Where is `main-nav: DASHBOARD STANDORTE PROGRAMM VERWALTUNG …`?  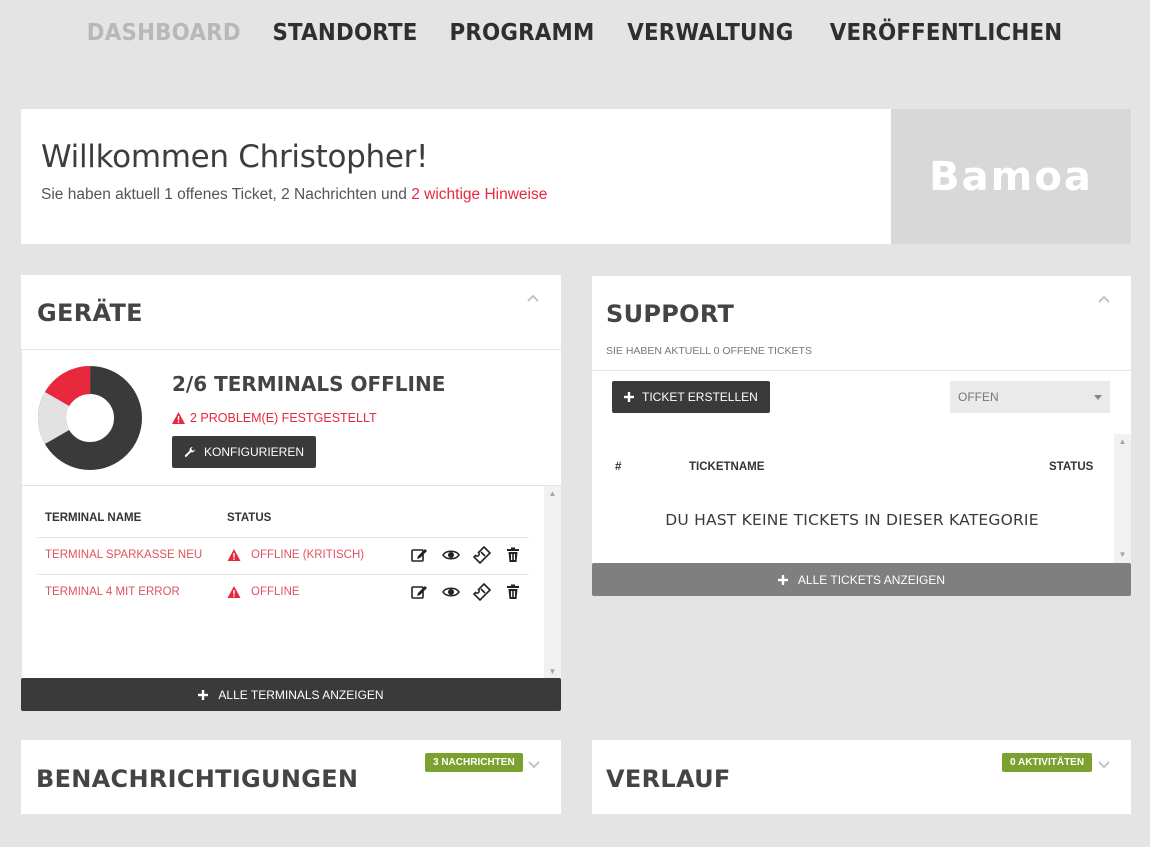 main-nav: DASHBOARD STANDORTE PROGRAMM VERWALTUNG … is located at coordinates (575, 33).